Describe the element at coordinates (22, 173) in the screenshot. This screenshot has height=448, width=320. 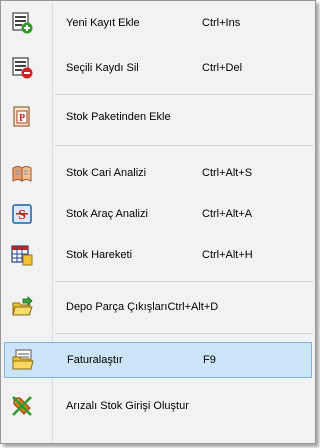
I see `stock-account-analysis-icon` at that location.